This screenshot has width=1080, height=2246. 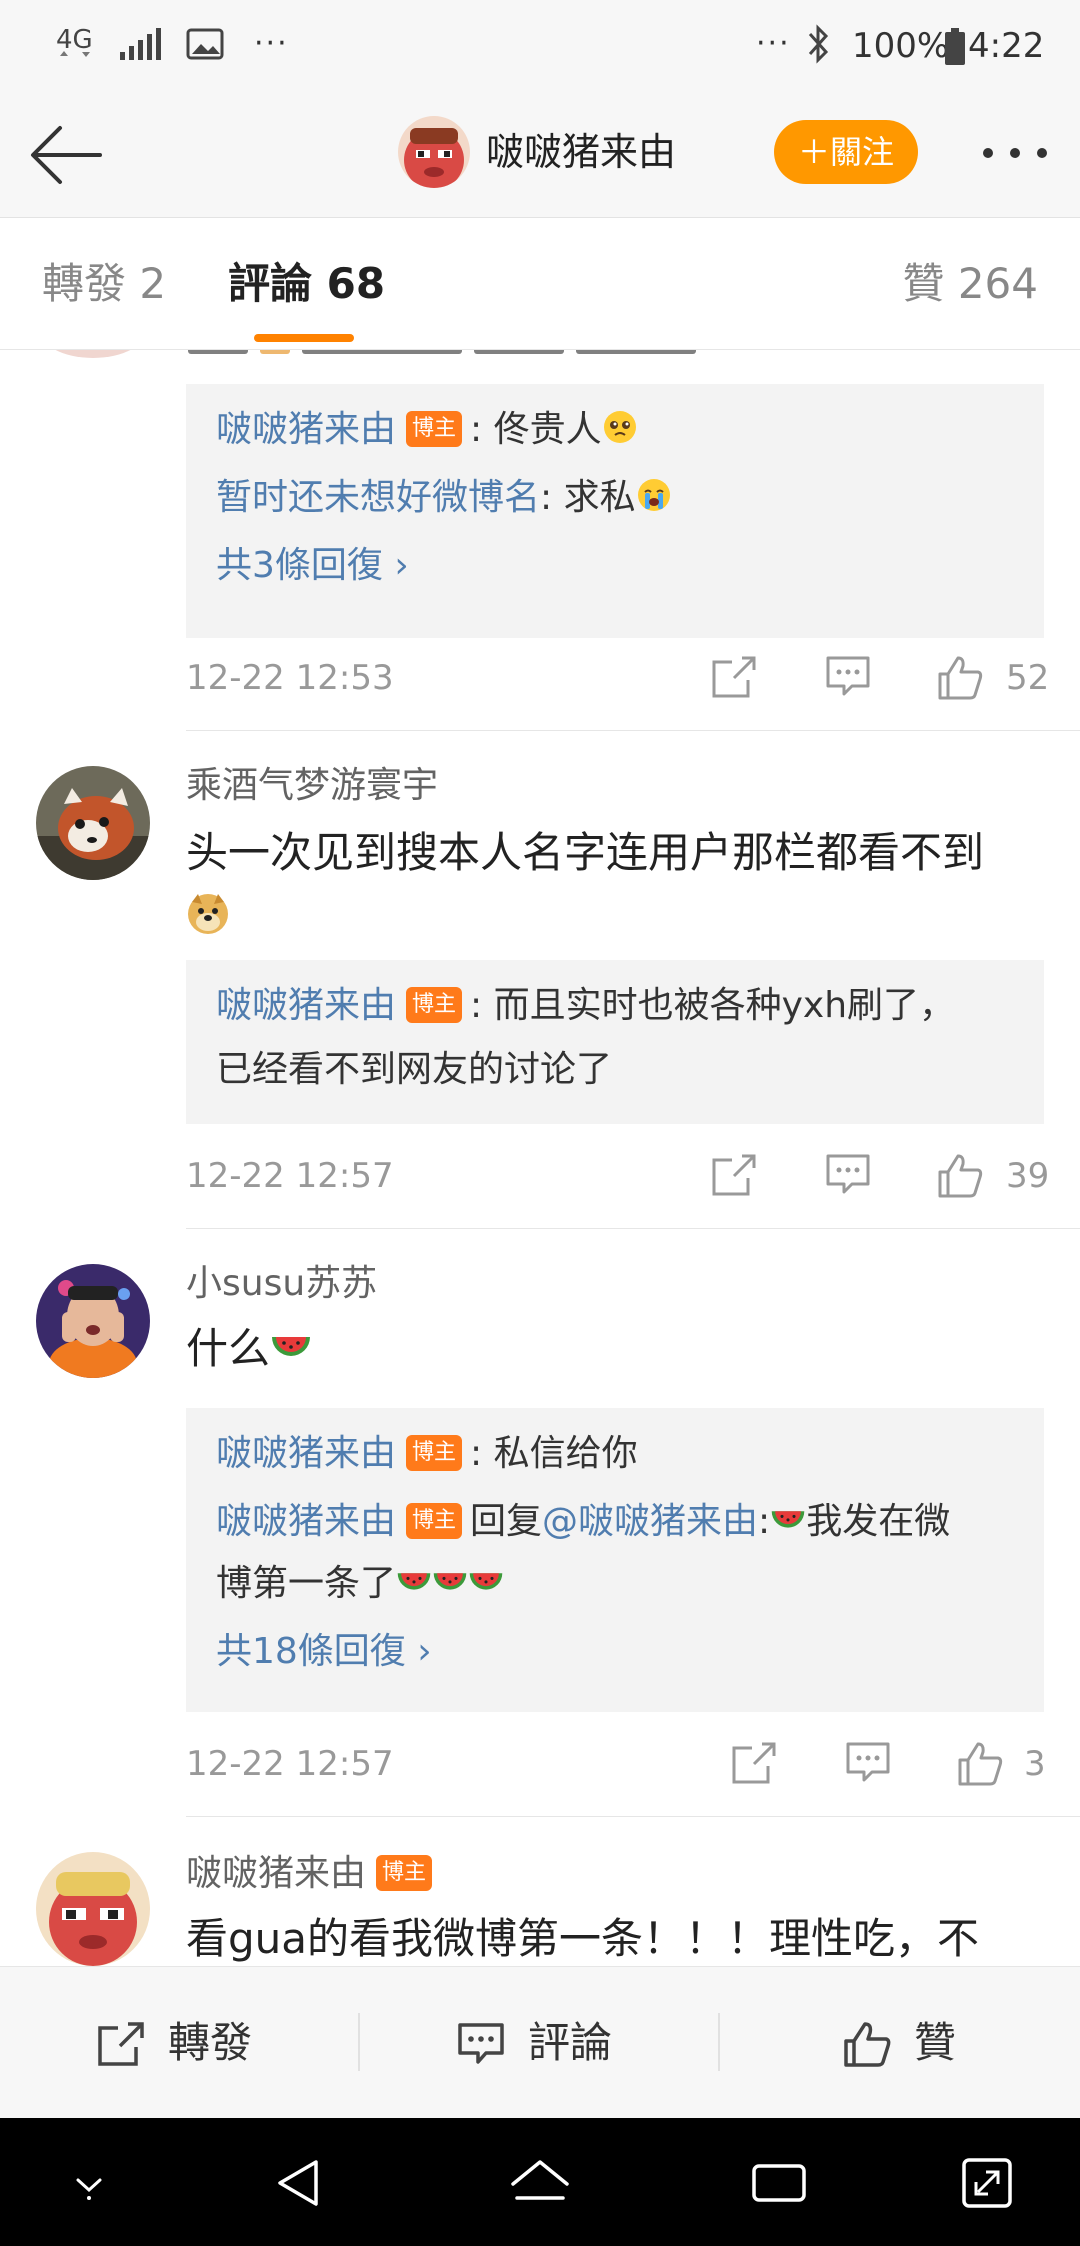 What do you see at coordinates (764, 1521) in the screenshot?
I see `reply-text: :` at bounding box center [764, 1521].